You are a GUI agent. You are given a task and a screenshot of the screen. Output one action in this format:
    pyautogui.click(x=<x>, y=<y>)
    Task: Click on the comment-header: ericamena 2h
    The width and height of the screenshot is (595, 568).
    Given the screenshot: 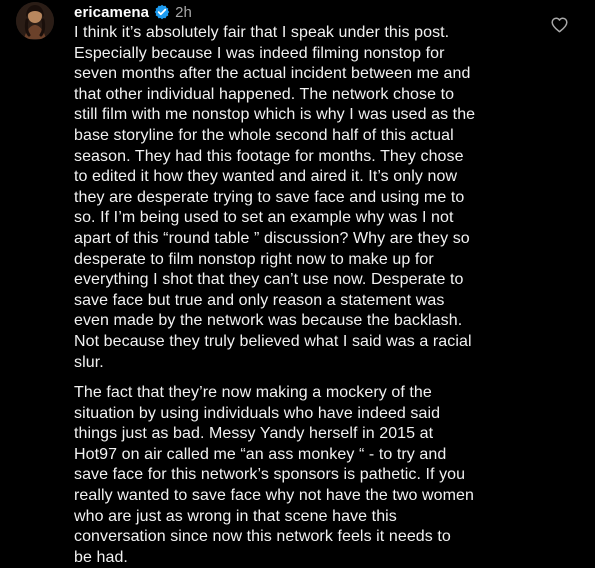 What is the action you would take?
    pyautogui.click(x=133, y=12)
    